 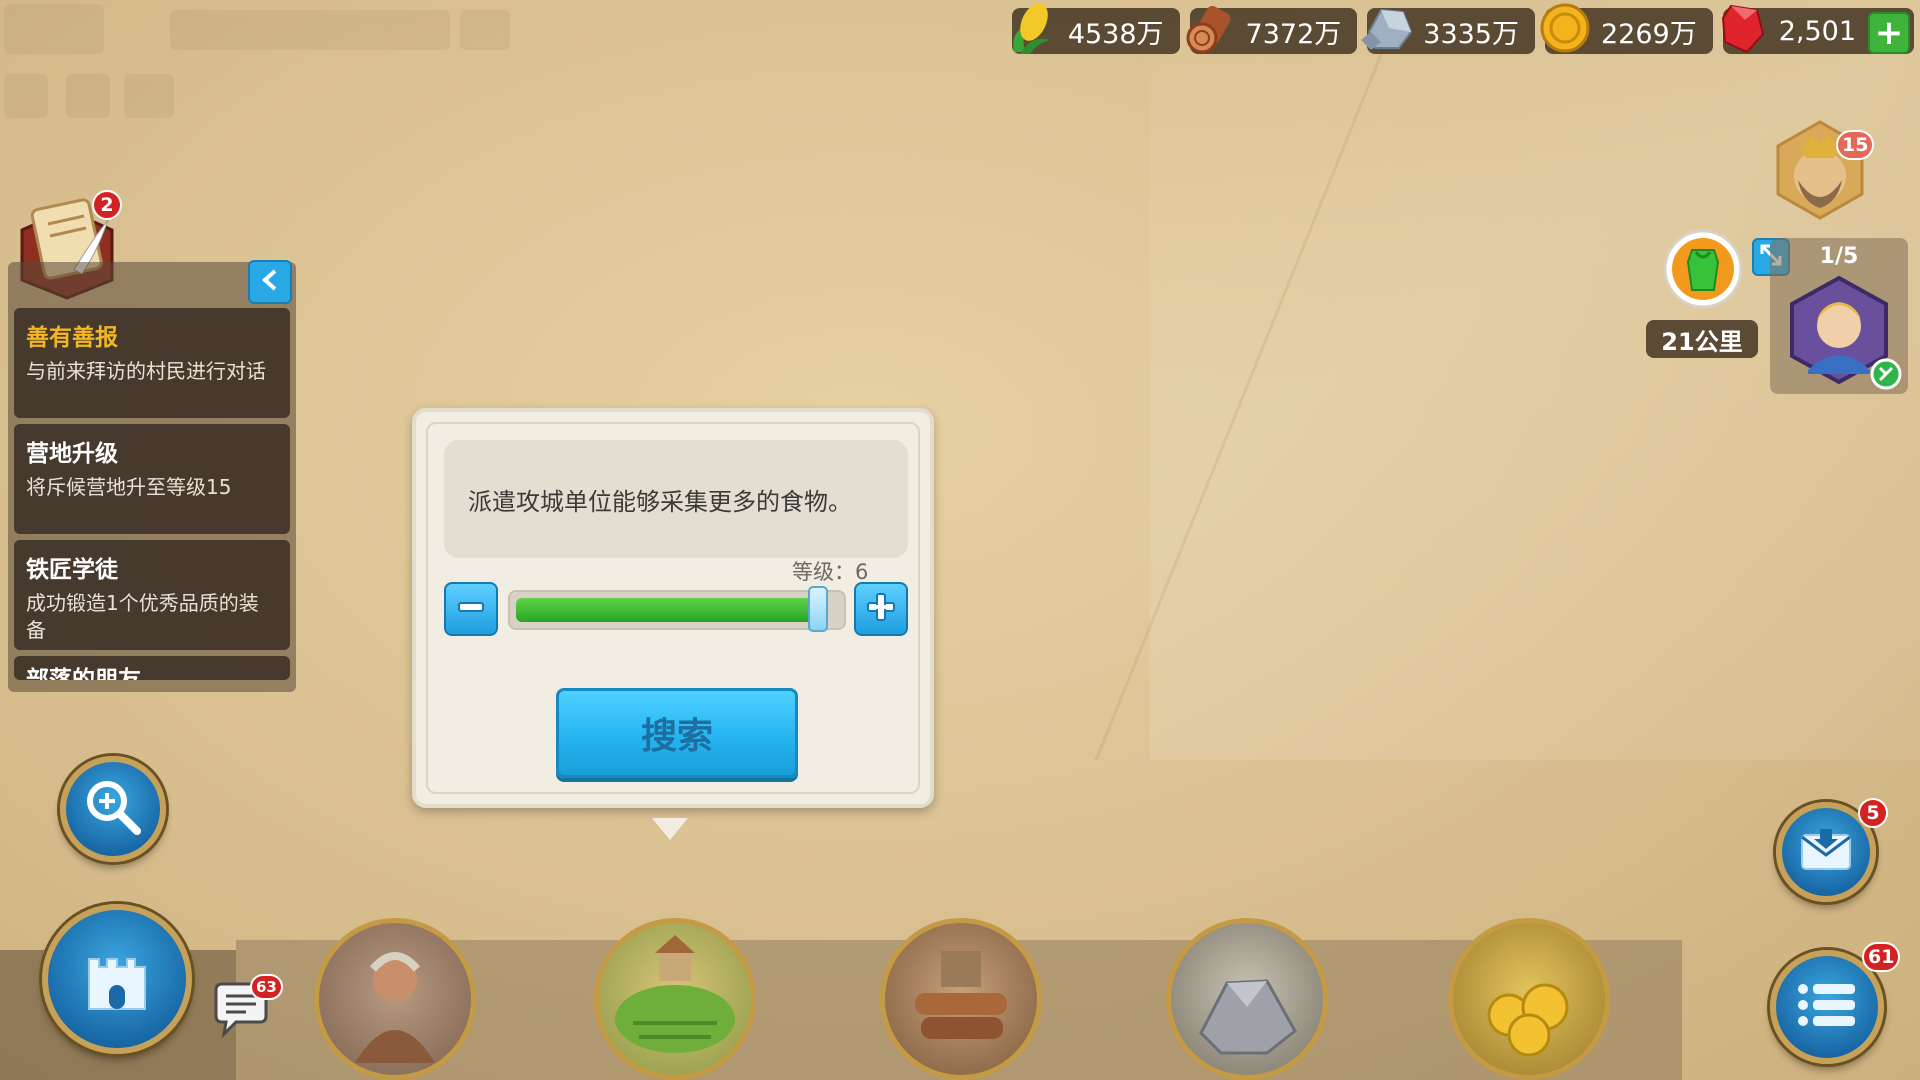 What do you see at coordinates (818, 609) in the screenshot?
I see `level-slider-handle` at bounding box center [818, 609].